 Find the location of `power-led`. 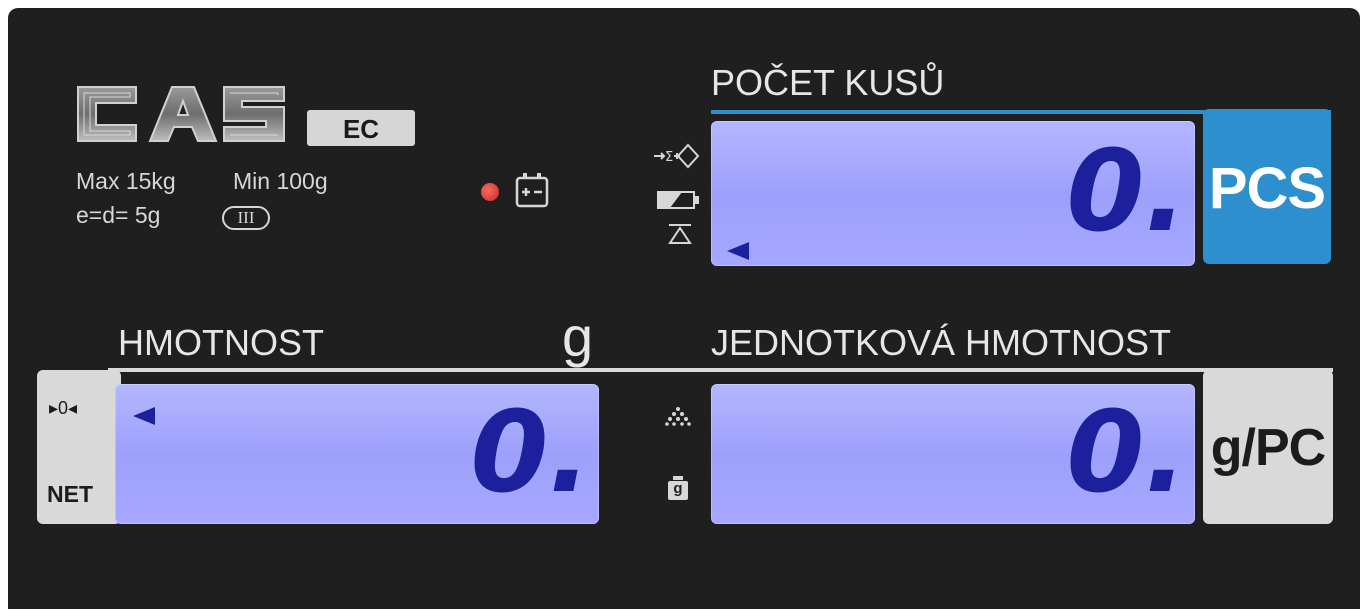

power-led is located at coordinates (490, 192).